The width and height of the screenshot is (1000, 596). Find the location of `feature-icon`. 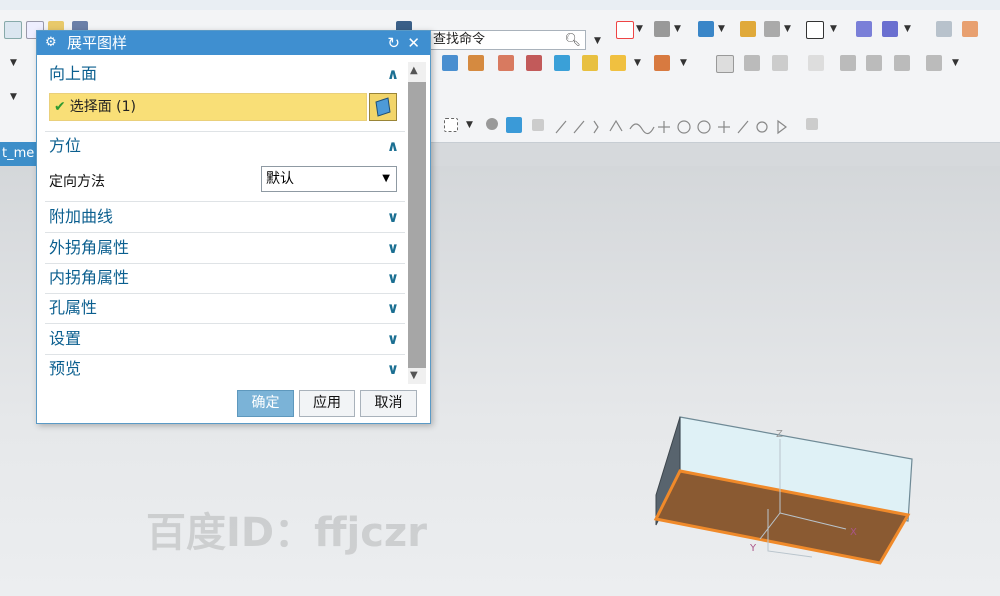

feature-icon is located at coordinates (752, 63).